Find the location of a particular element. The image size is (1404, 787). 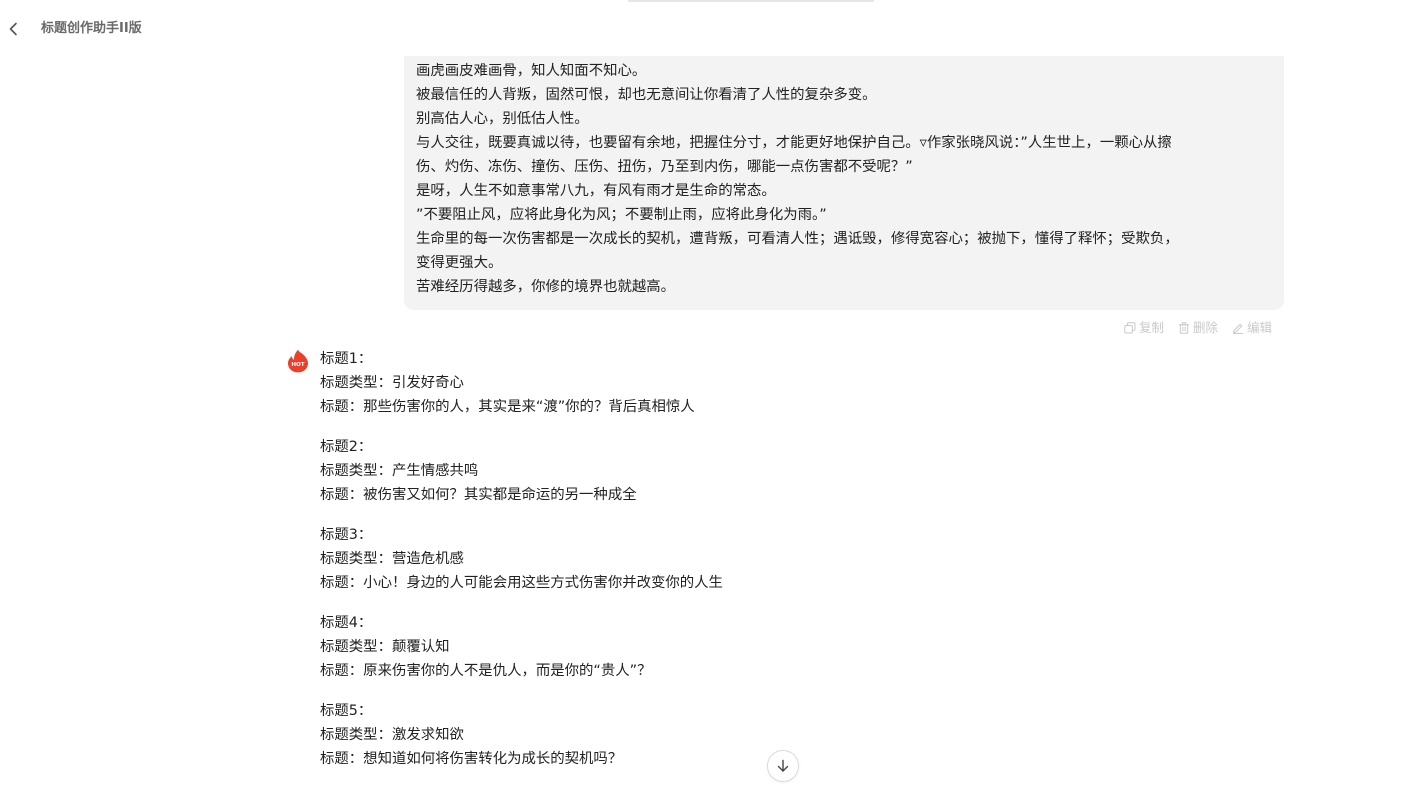

hot-flame-icon: HOT is located at coordinates (298, 361).